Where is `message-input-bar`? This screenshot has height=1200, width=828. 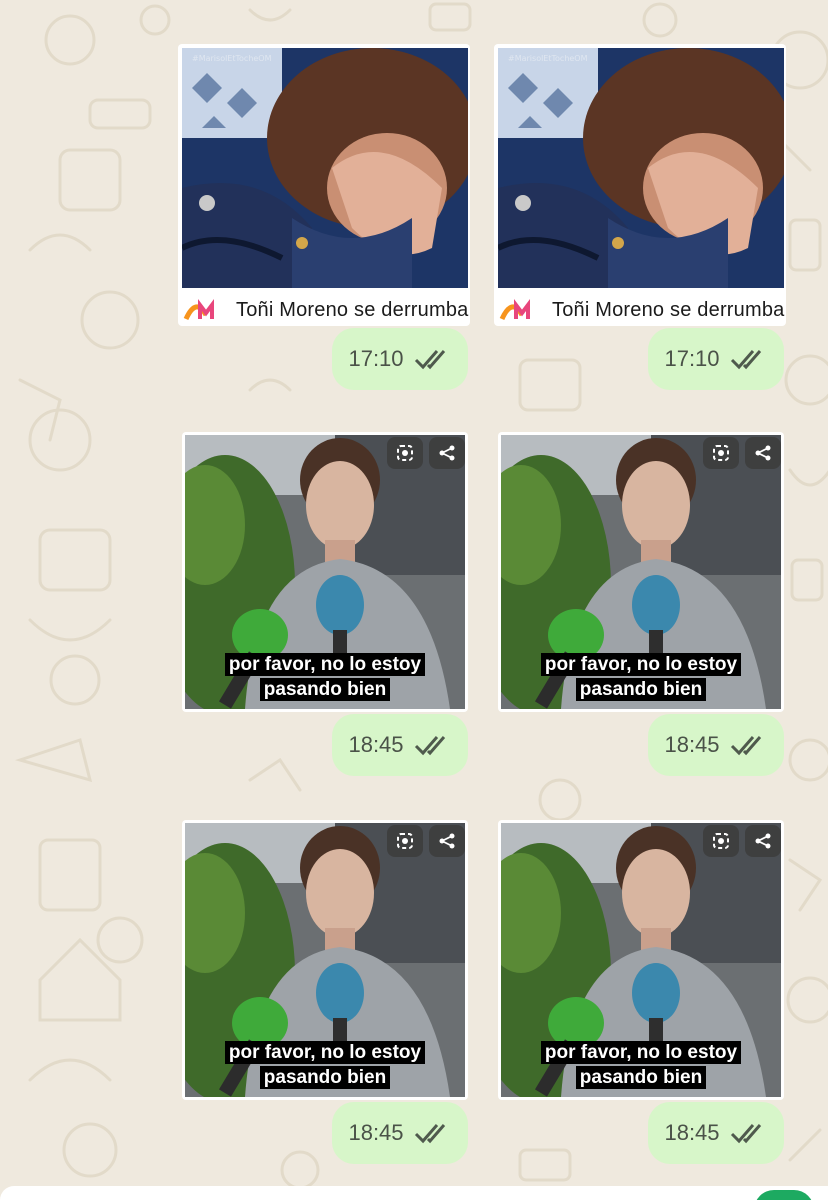 message-input-bar is located at coordinates (414, 1193).